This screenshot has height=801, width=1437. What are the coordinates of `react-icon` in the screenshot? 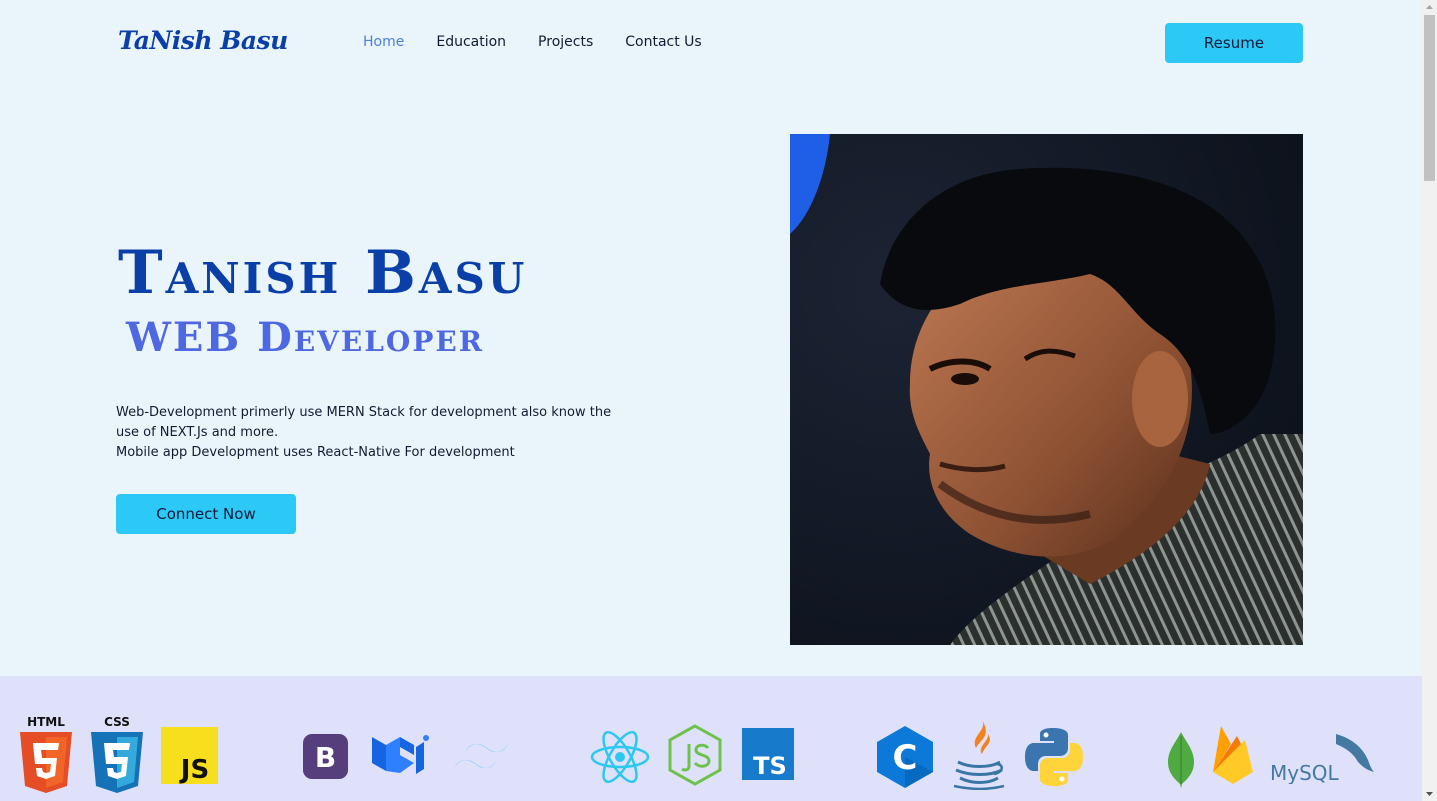 It's located at (620, 759).